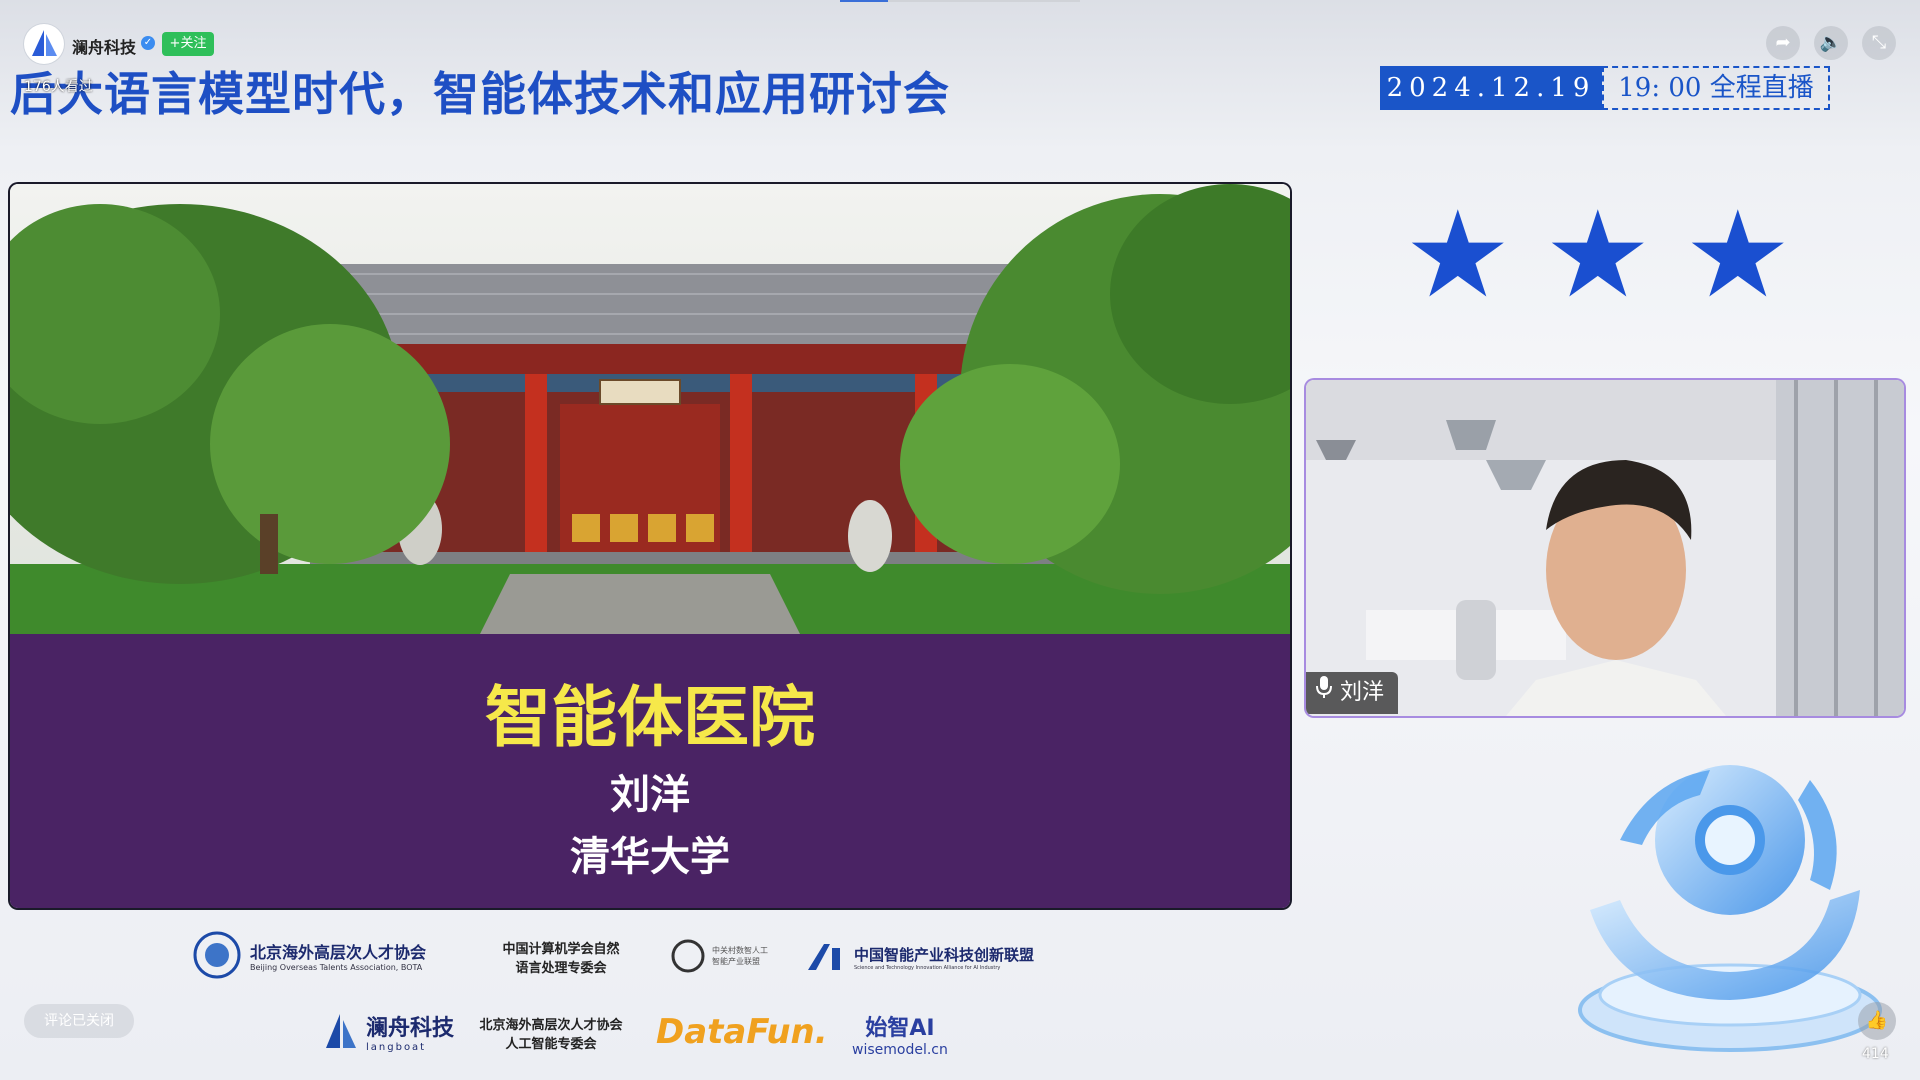 This screenshot has width=1920, height=1080. What do you see at coordinates (410, 1028) in the screenshot?
I see `sponsor-name: 澜舟科技` at bounding box center [410, 1028].